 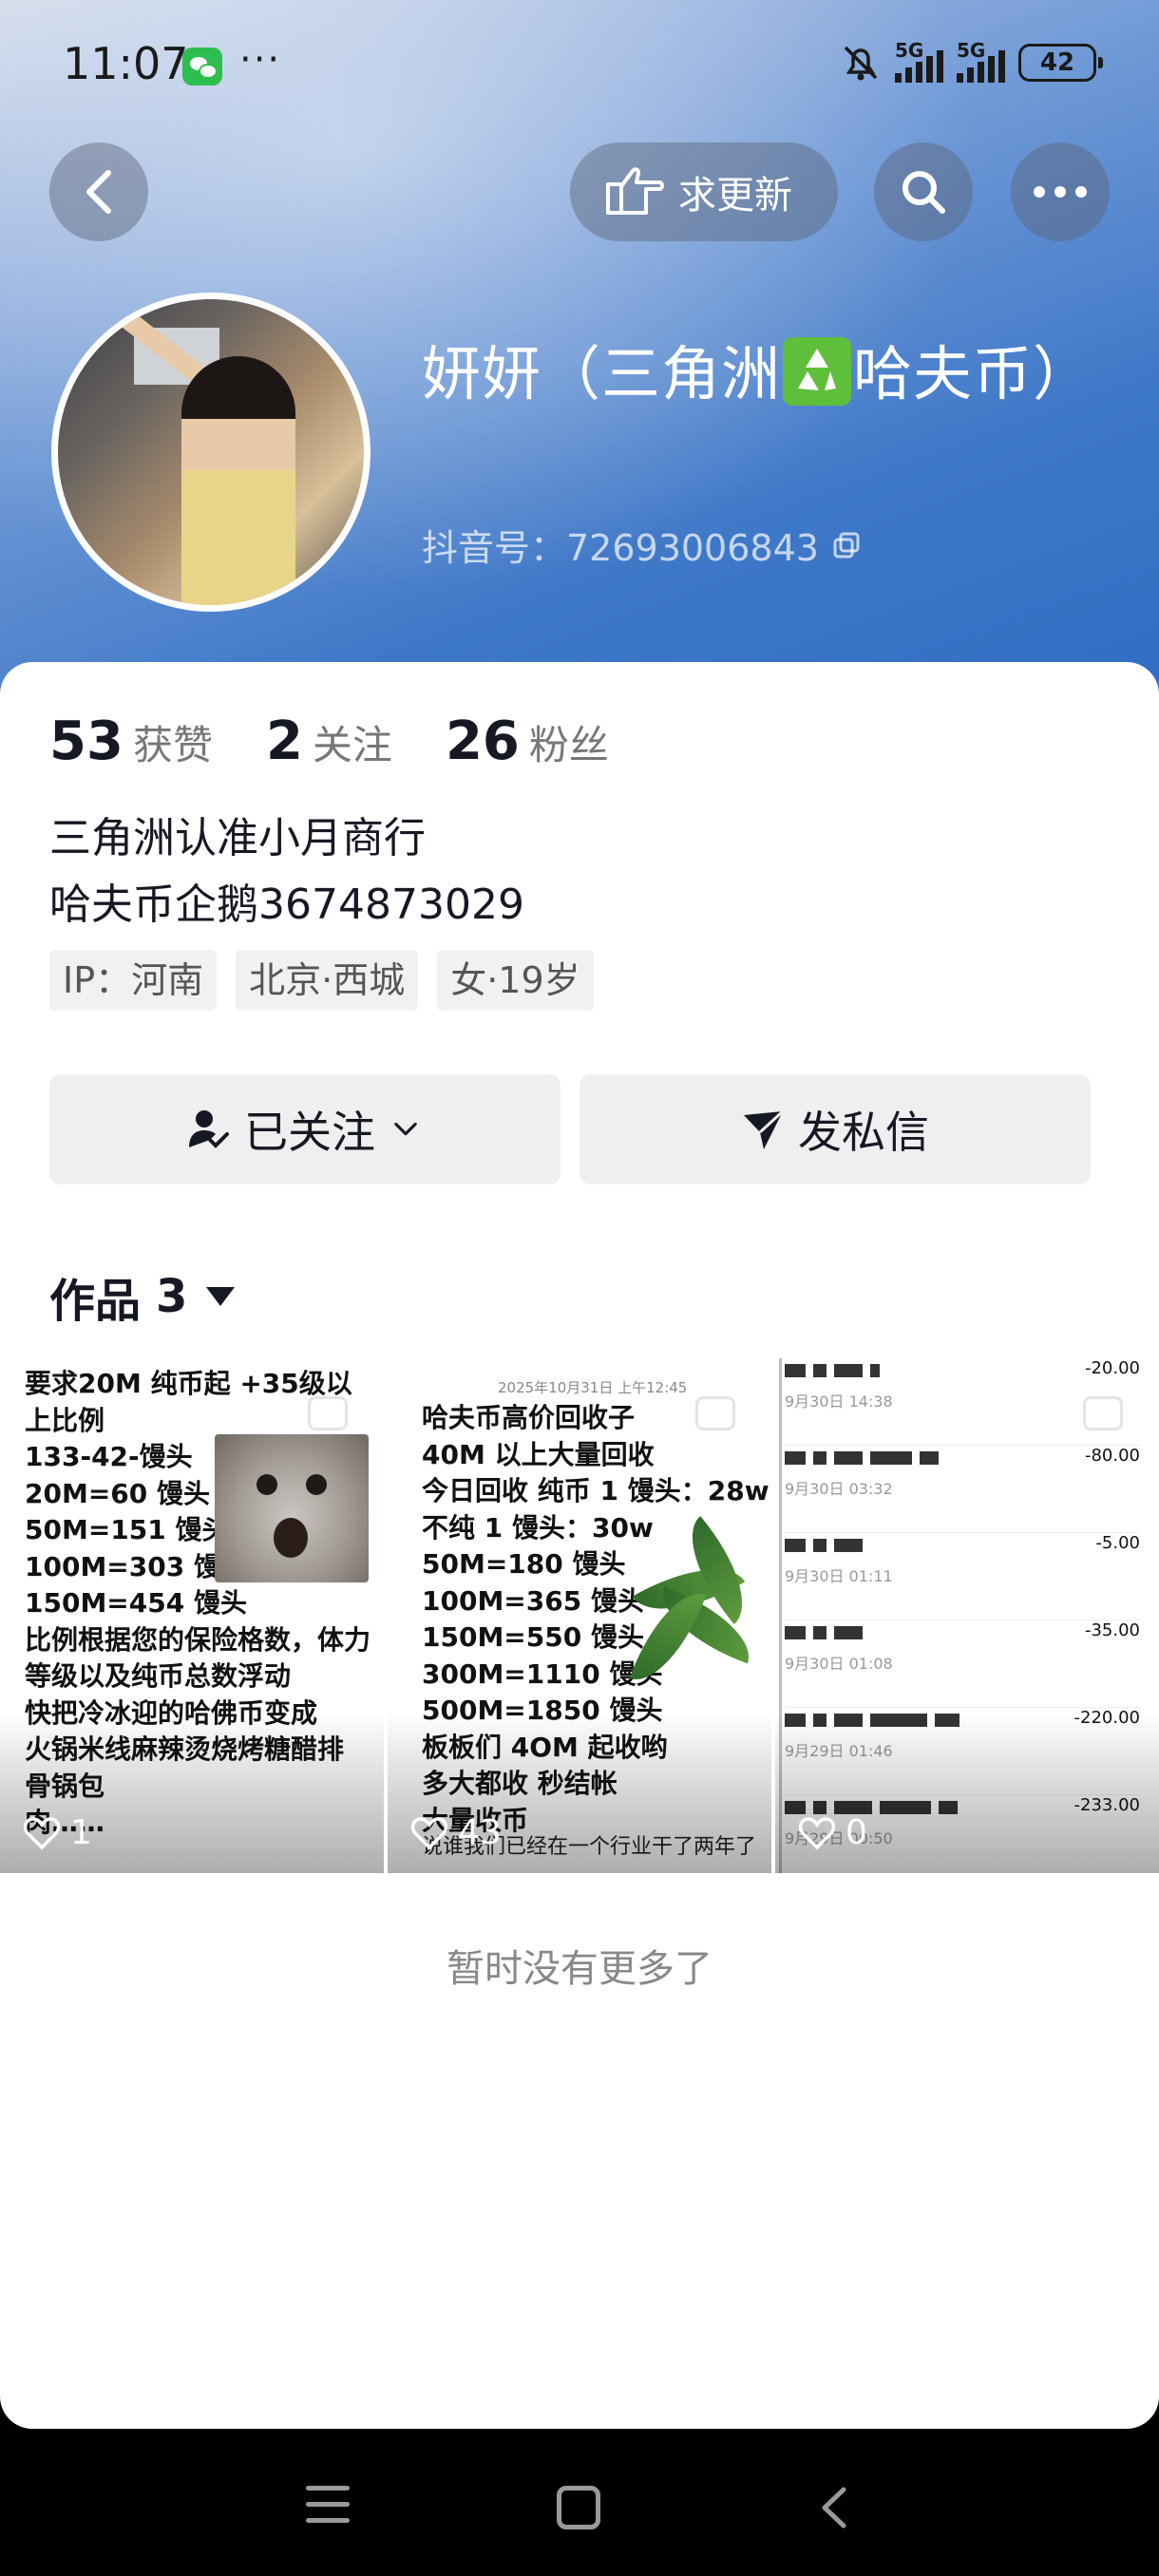 What do you see at coordinates (962, 1576) in the screenshot?
I see `ledger-row: 9月30日 01:11 -5.00` at bounding box center [962, 1576].